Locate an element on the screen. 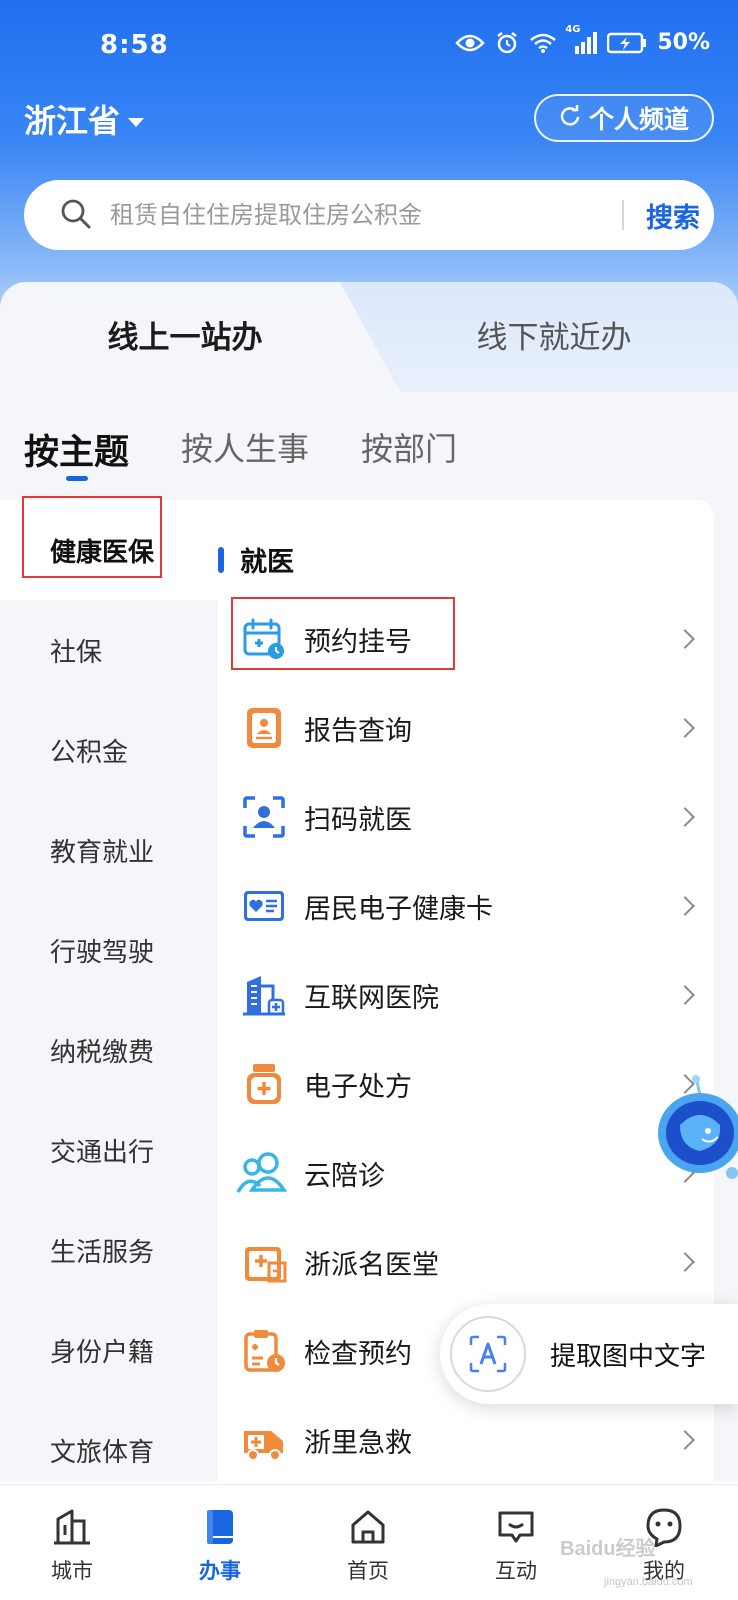 The width and height of the screenshot is (738, 1600). eye-icon is located at coordinates (470, 43).